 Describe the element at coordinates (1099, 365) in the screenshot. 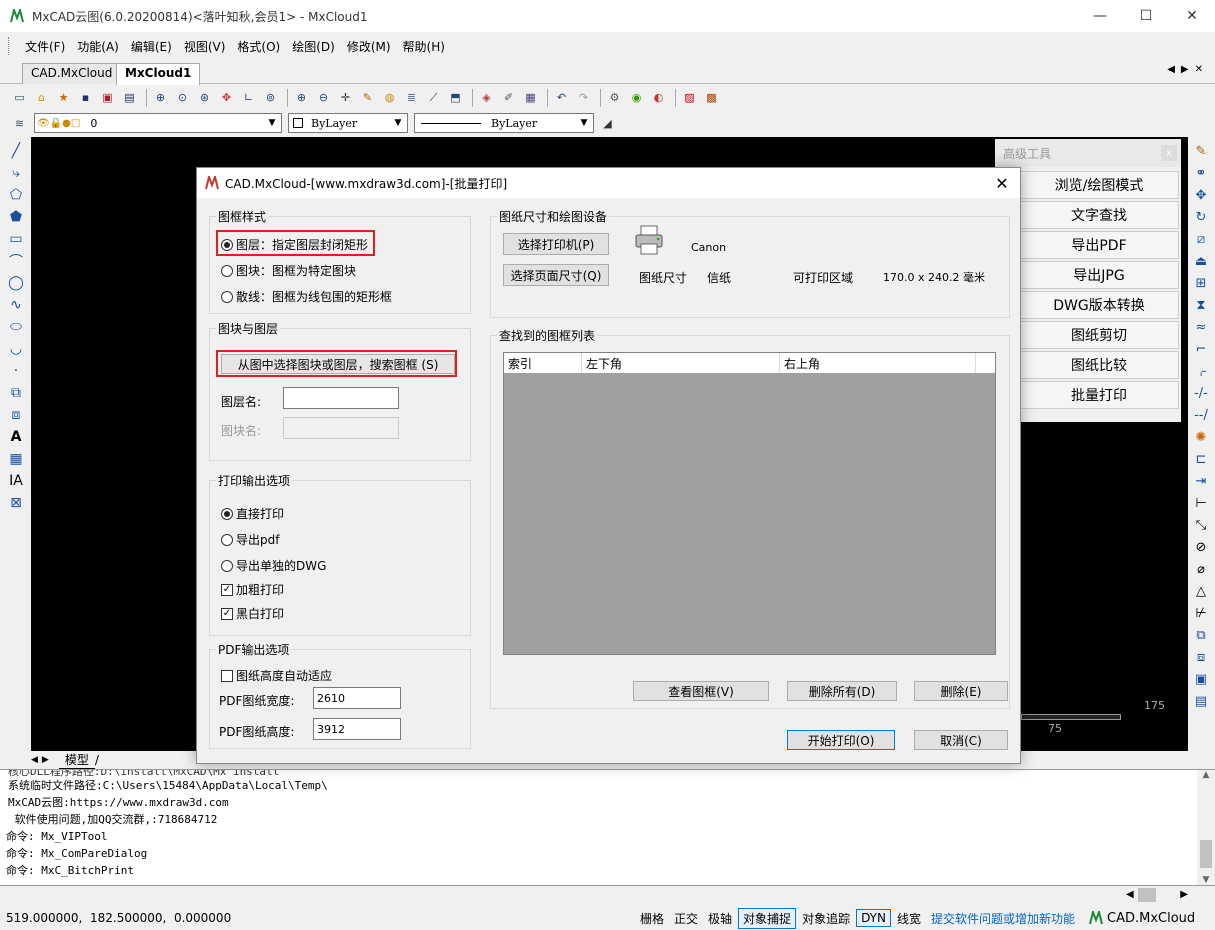

I see `drawing-compare-button: 图纸比较` at that location.